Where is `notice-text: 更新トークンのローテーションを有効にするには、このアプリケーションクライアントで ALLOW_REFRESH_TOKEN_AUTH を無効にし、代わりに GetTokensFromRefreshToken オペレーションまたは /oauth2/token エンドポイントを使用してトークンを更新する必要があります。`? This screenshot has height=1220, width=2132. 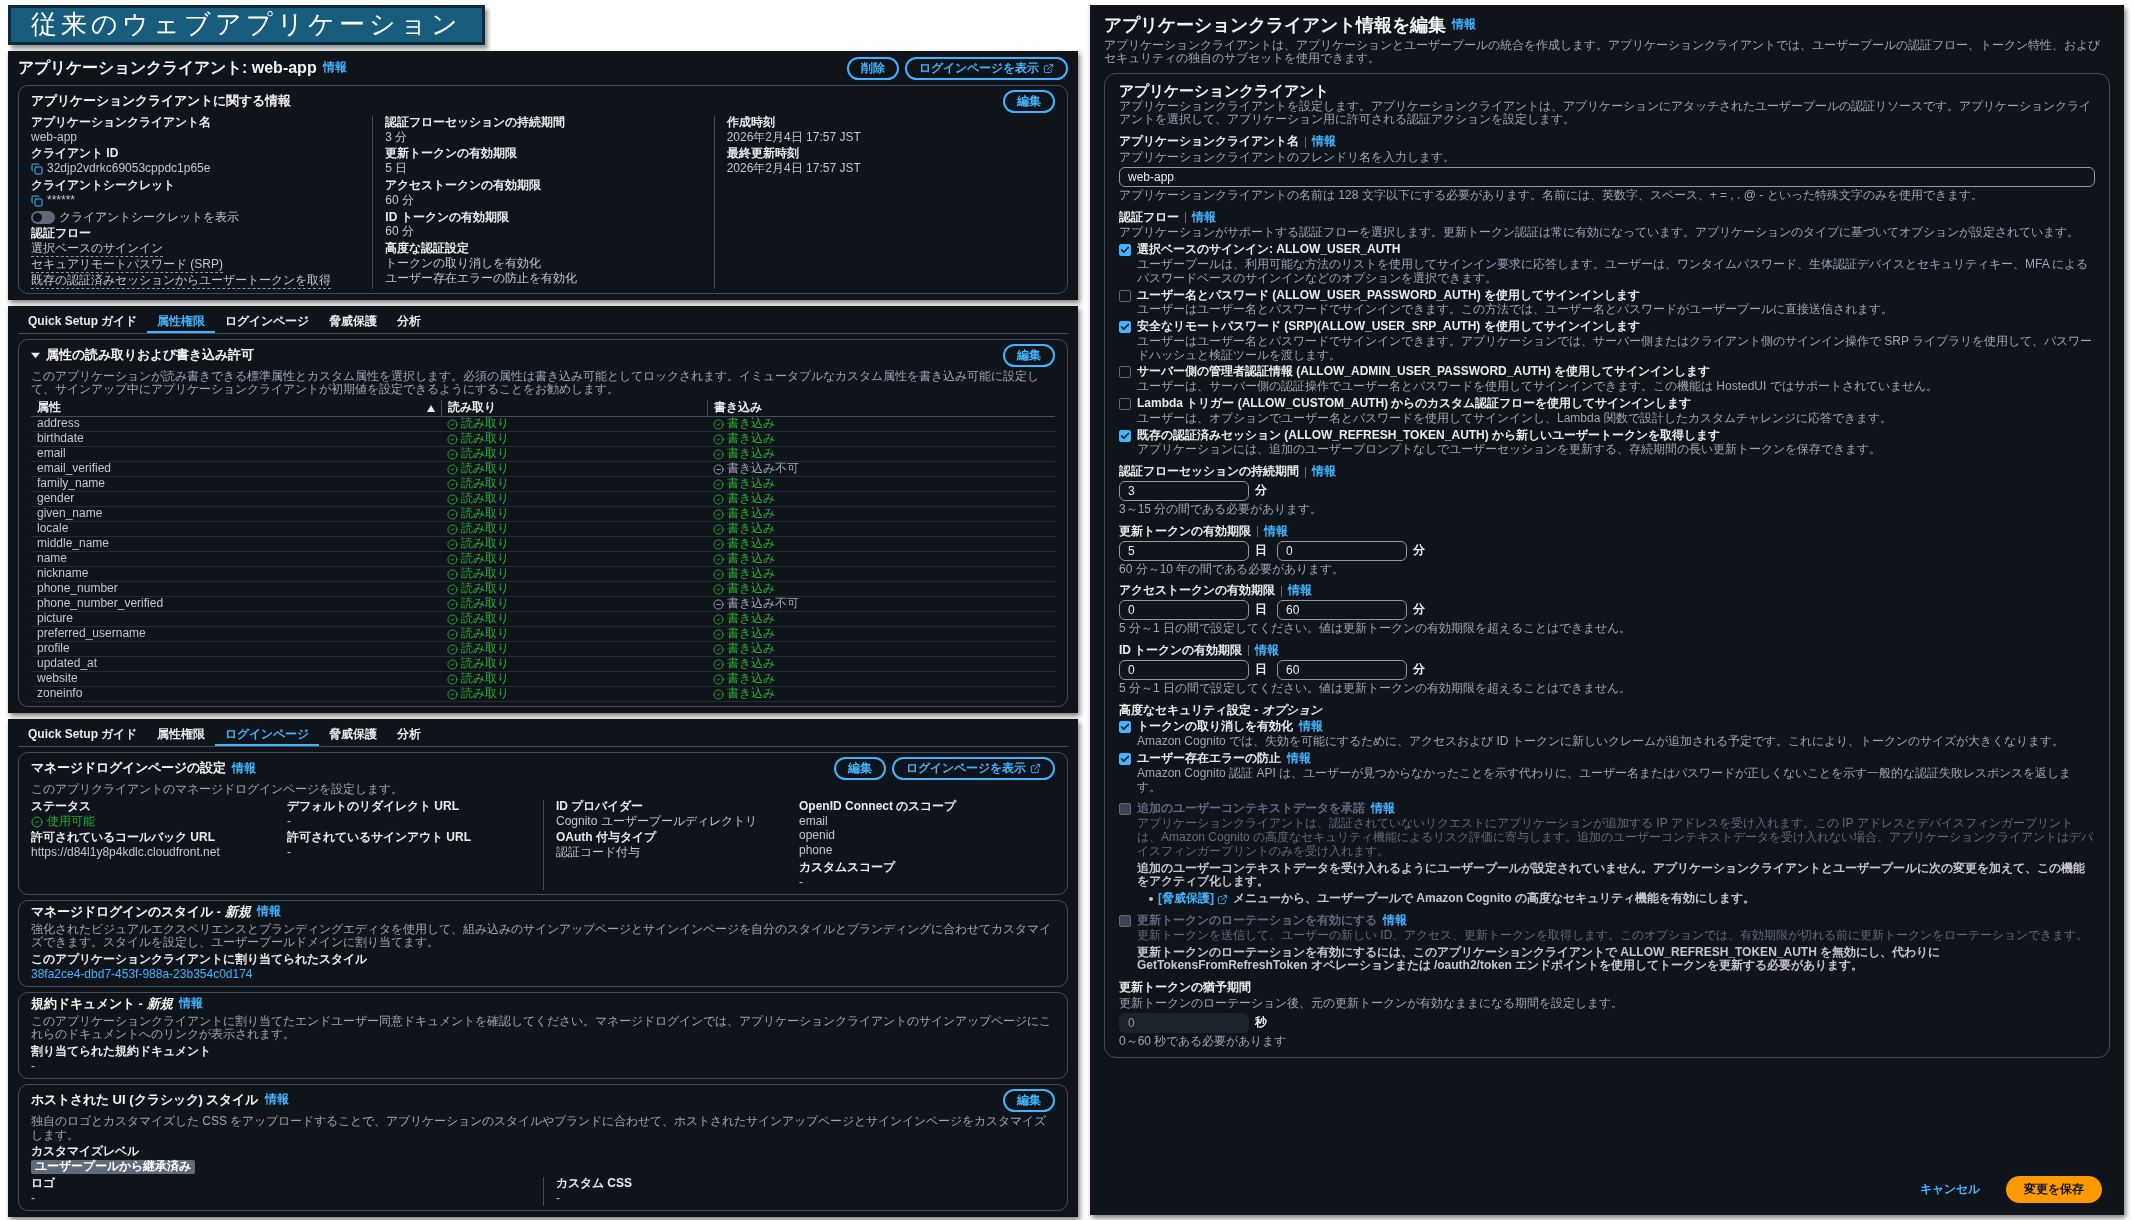
notice-text: 更新トークンのローテーションを有効にするには、このアプリケーションクライアントで ALLOW_REFRESH_TOKEN_AUTH を無効にし、代わりに GetTokensFromRefreshToken オペレーションまたは /oauth2/token エンドポイントを使用してトークンを更新する必要があります。 is located at coordinates (1539, 959).